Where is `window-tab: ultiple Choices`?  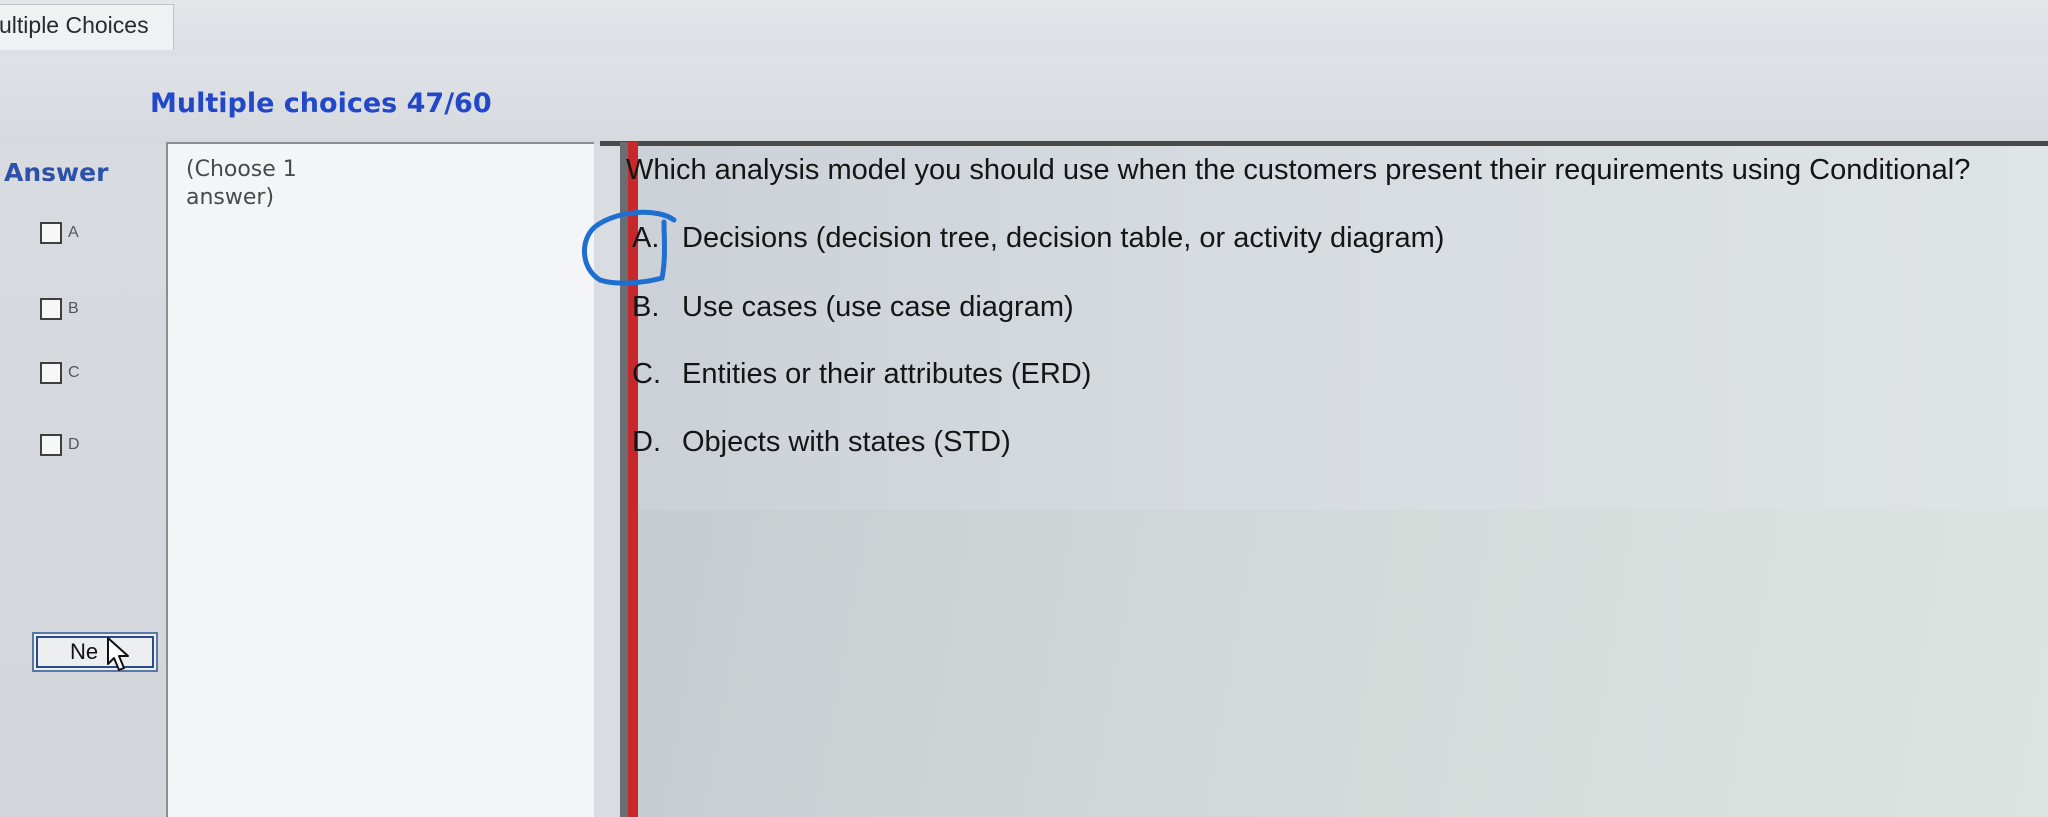 window-tab: ultiple Choices is located at coordinates (87, 27).